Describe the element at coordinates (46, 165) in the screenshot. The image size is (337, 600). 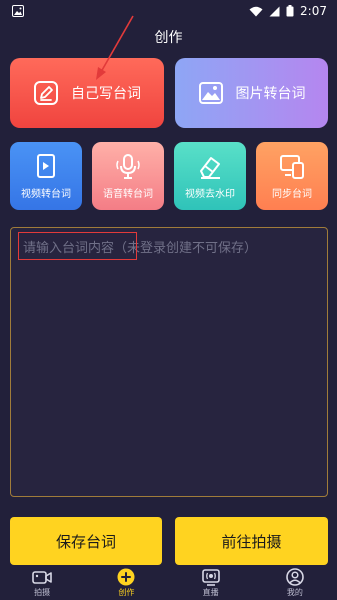
I see `video-file-icon` at that location.